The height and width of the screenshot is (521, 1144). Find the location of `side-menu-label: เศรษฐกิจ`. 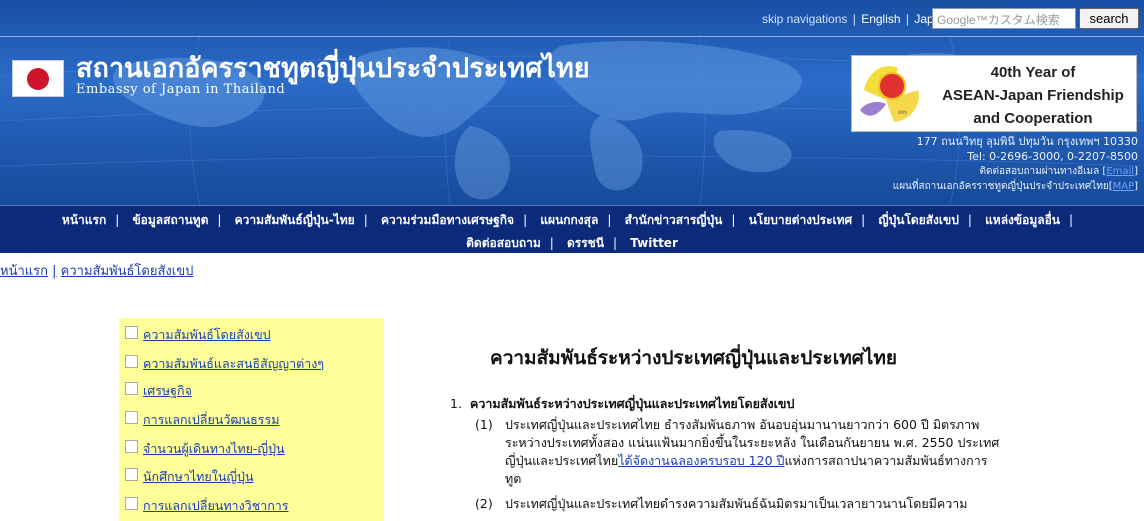

side-menu-label: เศรษฐกิจ is located at coordinates (167, 391).